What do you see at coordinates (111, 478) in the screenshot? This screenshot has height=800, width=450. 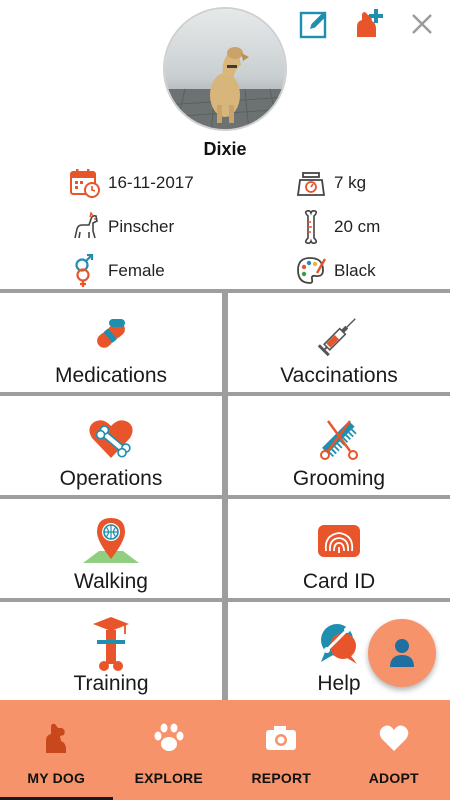 I see `tile-operations-label: Operations` at bounding box center [111, 478].